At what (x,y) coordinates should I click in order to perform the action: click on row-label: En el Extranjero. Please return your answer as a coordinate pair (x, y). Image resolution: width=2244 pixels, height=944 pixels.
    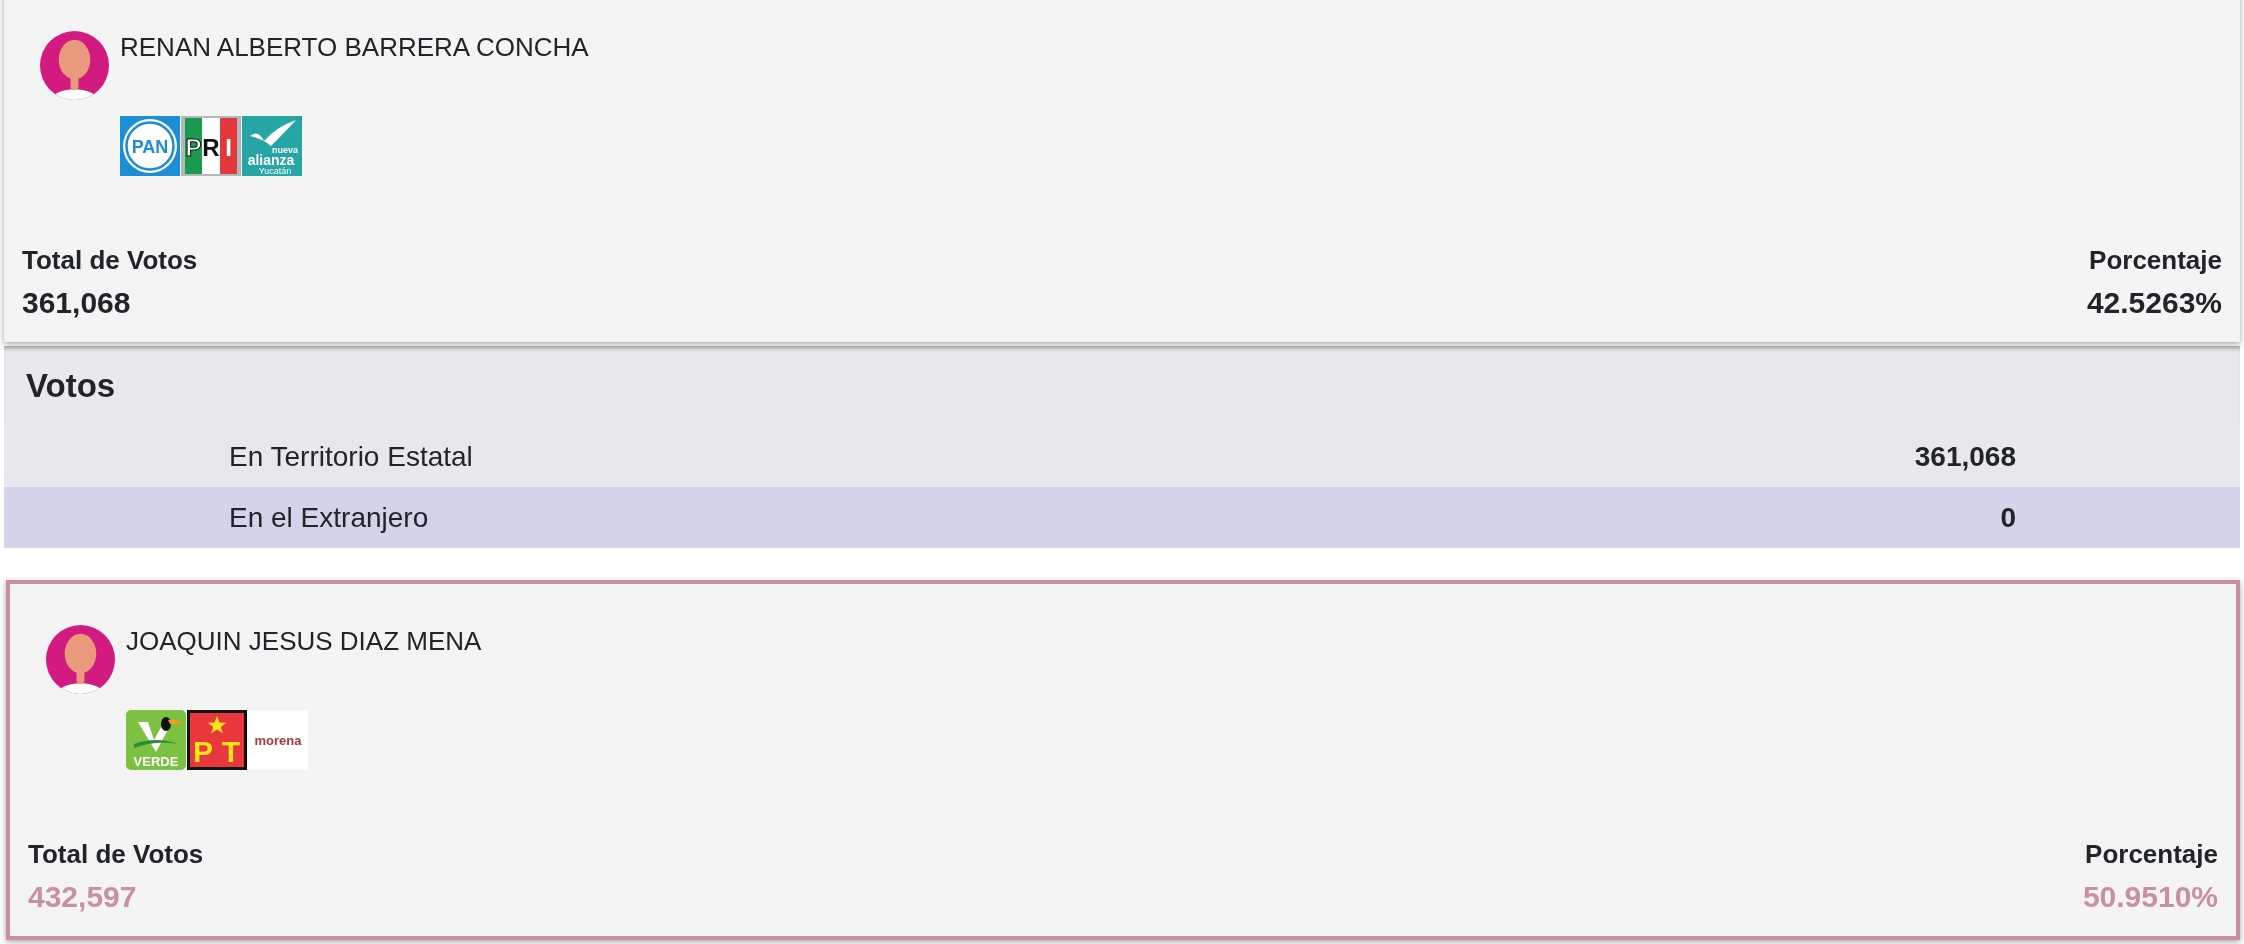
    Looking at the image, I should click on (329, 517).